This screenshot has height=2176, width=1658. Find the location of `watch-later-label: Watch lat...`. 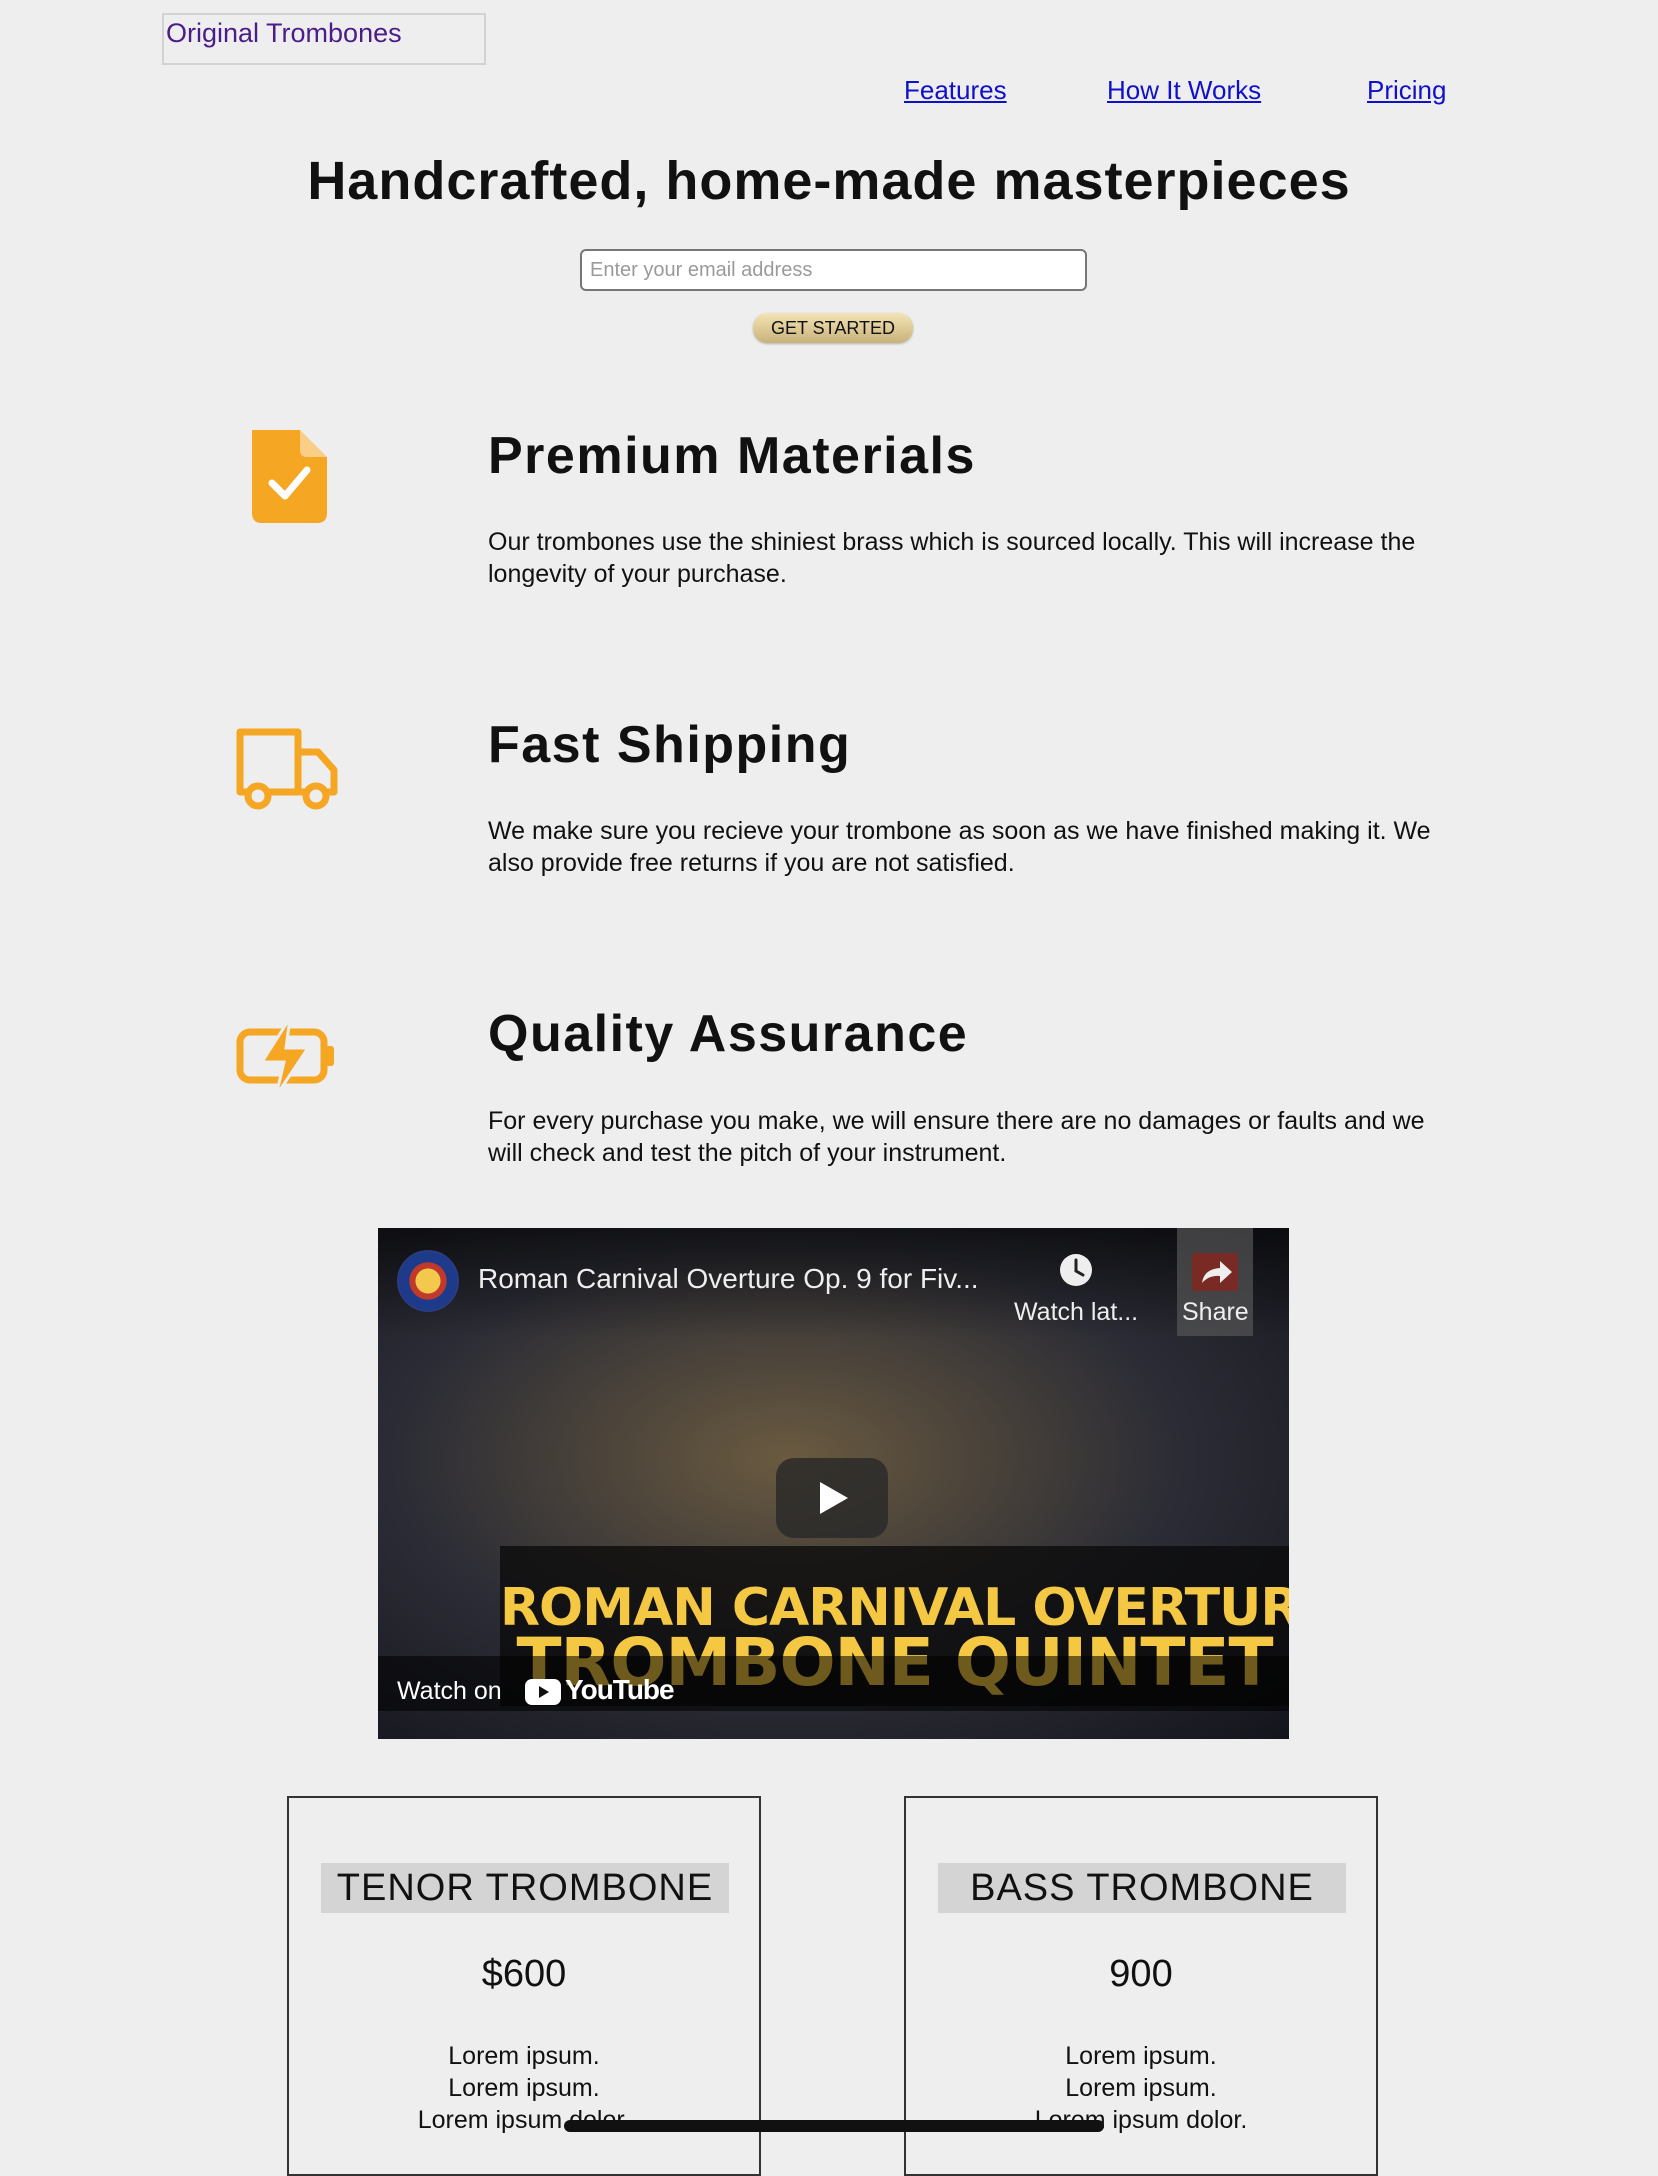

watch-later-label: Watch lat... is located at coordinates (1076, 1312).